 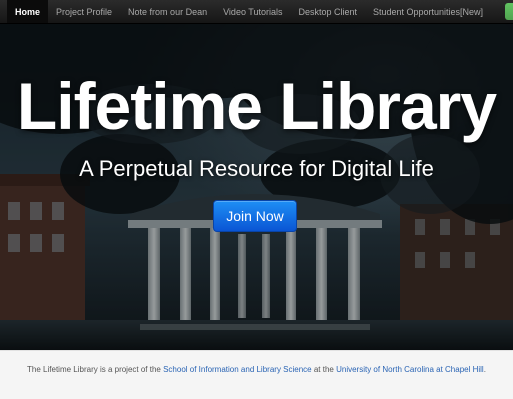 What do you see at coordinates (484, 369) in the screenshot?
I see `footer-suffix: .` at bounding box center [484, 369].